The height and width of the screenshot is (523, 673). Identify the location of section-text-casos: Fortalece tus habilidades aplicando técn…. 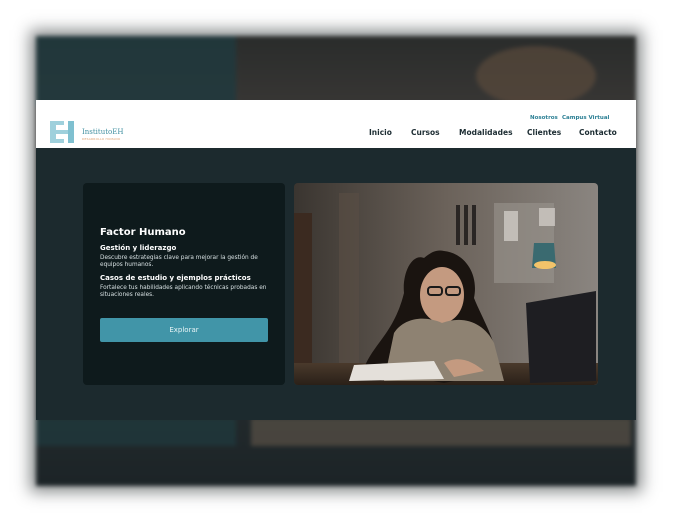
(183, 291).